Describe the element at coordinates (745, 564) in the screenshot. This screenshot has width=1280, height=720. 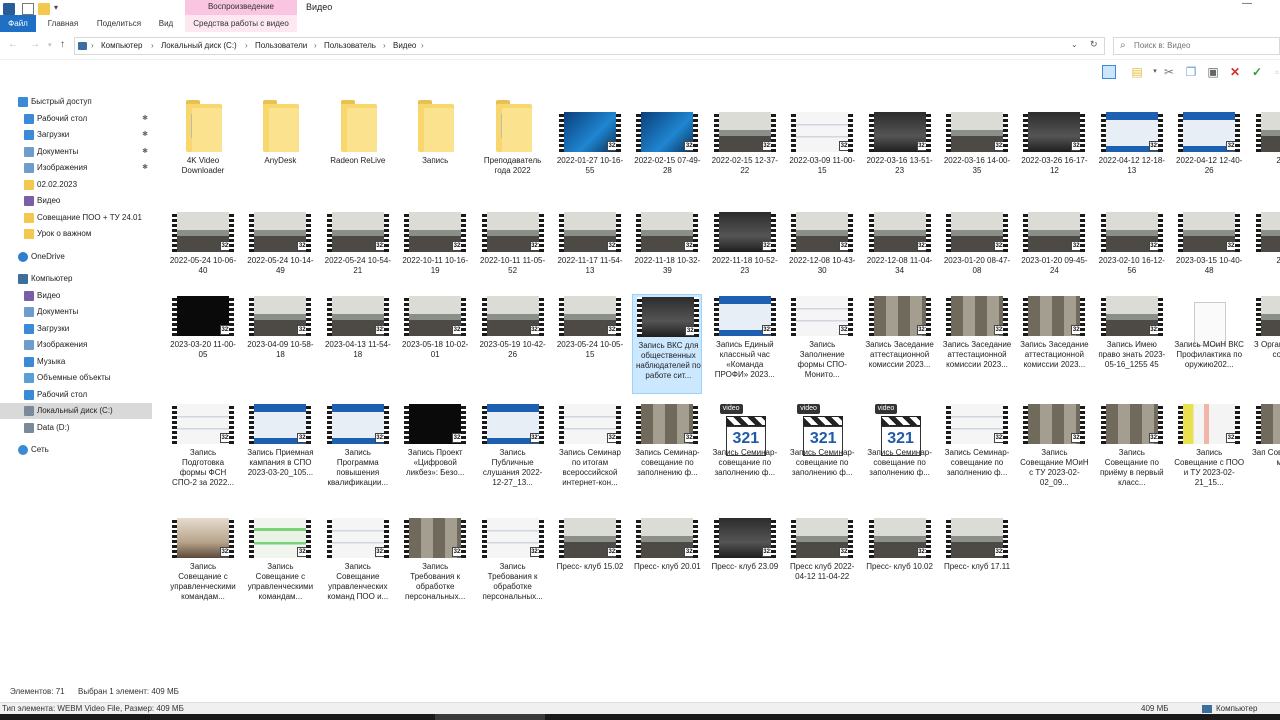
I see `file-item: 321 Пресс- клуб 23.09` at that location.